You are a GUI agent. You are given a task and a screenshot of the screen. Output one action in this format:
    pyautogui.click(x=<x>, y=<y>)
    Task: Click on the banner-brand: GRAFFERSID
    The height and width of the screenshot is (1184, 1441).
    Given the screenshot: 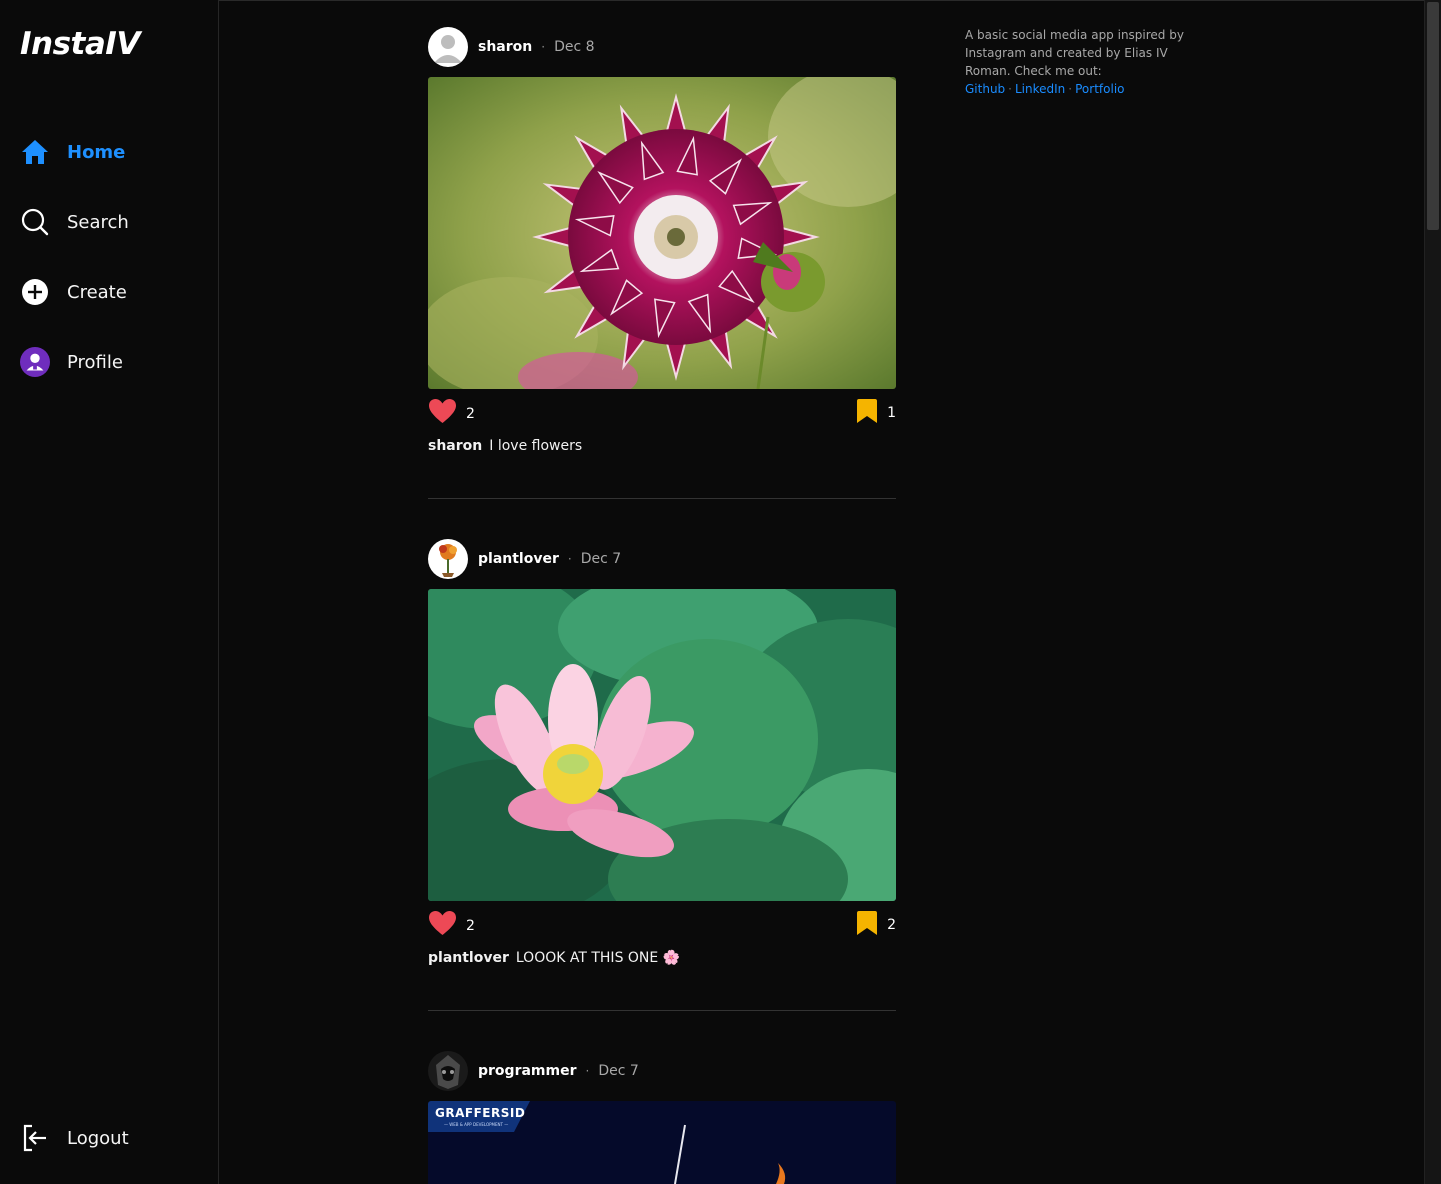 What is the action you would take?
    pyautogui.click(x=480, y=1113)
    